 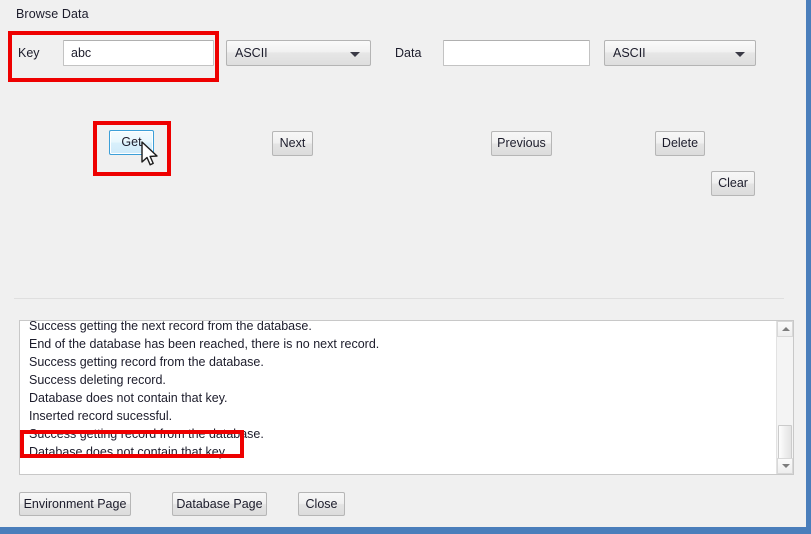 What do you see at coordinates (399, 298) in the screenshot?
I see `divider` at bounding box center [399, 298].